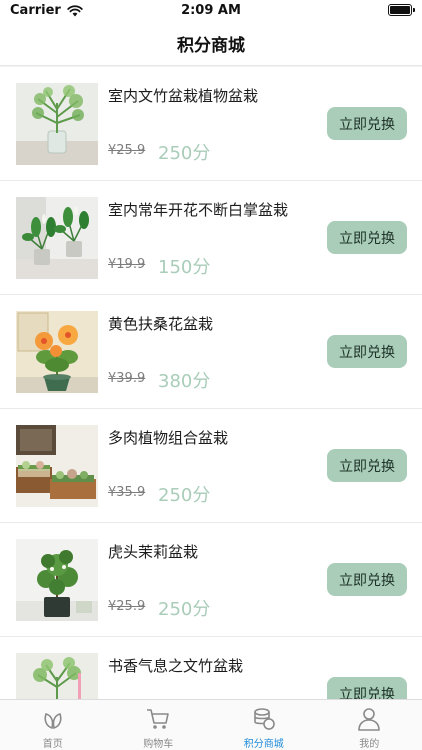 The width and height of the screenshot is (422, 750). What do you see at coordinates (184, 267) in the screenshot?
I see `points-price: 150分` at bounding box center [184, 267].